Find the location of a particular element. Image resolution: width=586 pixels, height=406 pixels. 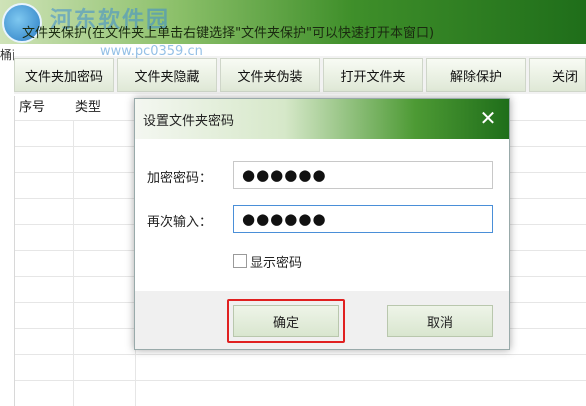

encrypt-folder-button: 文件夹加密码 is located at coordinates (64, 75).